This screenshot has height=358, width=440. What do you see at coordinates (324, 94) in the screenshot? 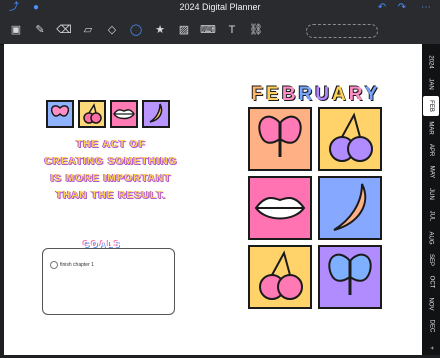
I see `month-letter: U` at bounding box center [324, 94].